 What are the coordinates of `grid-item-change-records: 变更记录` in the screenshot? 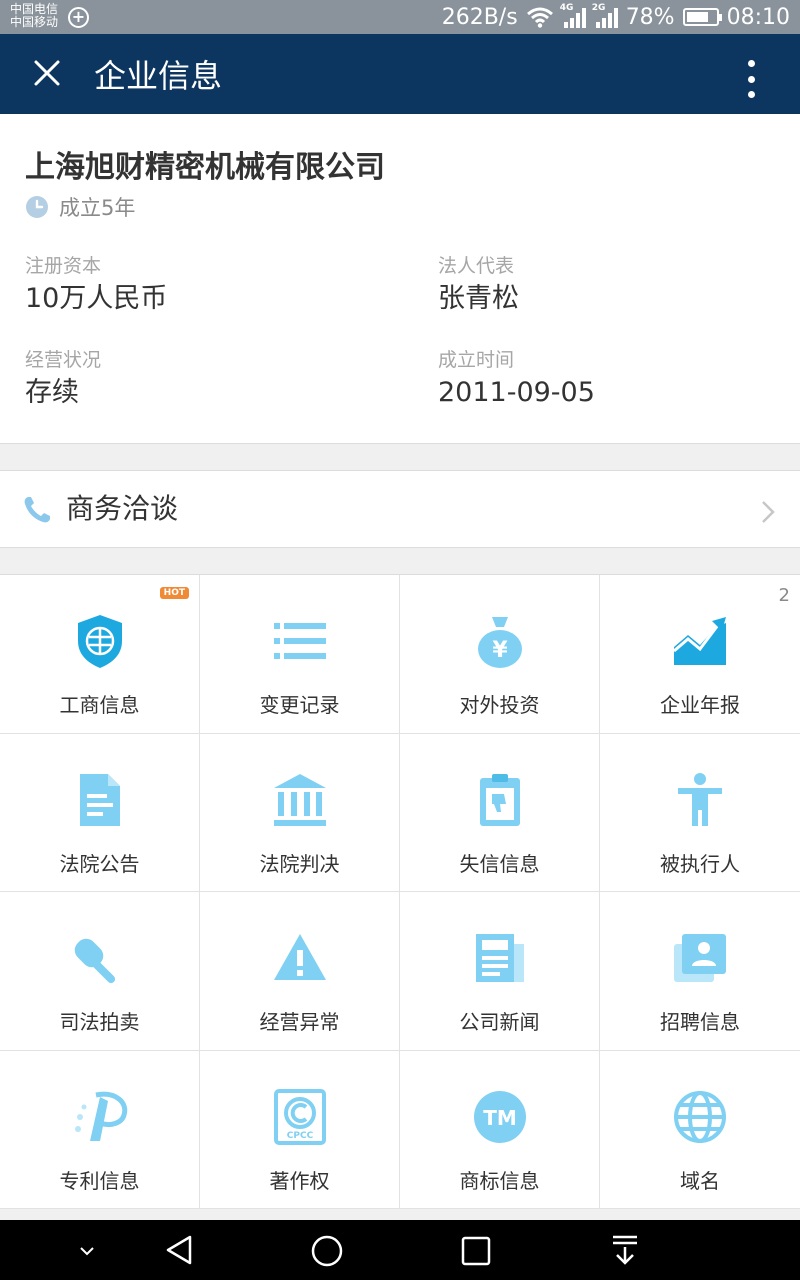 It's located at (300, 654).